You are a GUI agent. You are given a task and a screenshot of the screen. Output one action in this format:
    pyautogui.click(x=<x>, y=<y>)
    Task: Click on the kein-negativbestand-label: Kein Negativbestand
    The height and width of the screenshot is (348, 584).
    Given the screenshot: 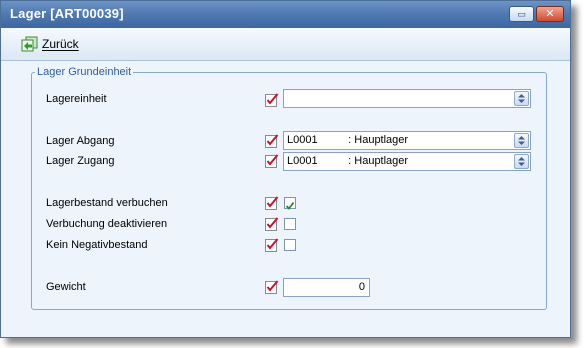 What is the action you would take?
    pyautogui.click(x=97, y=245)
    